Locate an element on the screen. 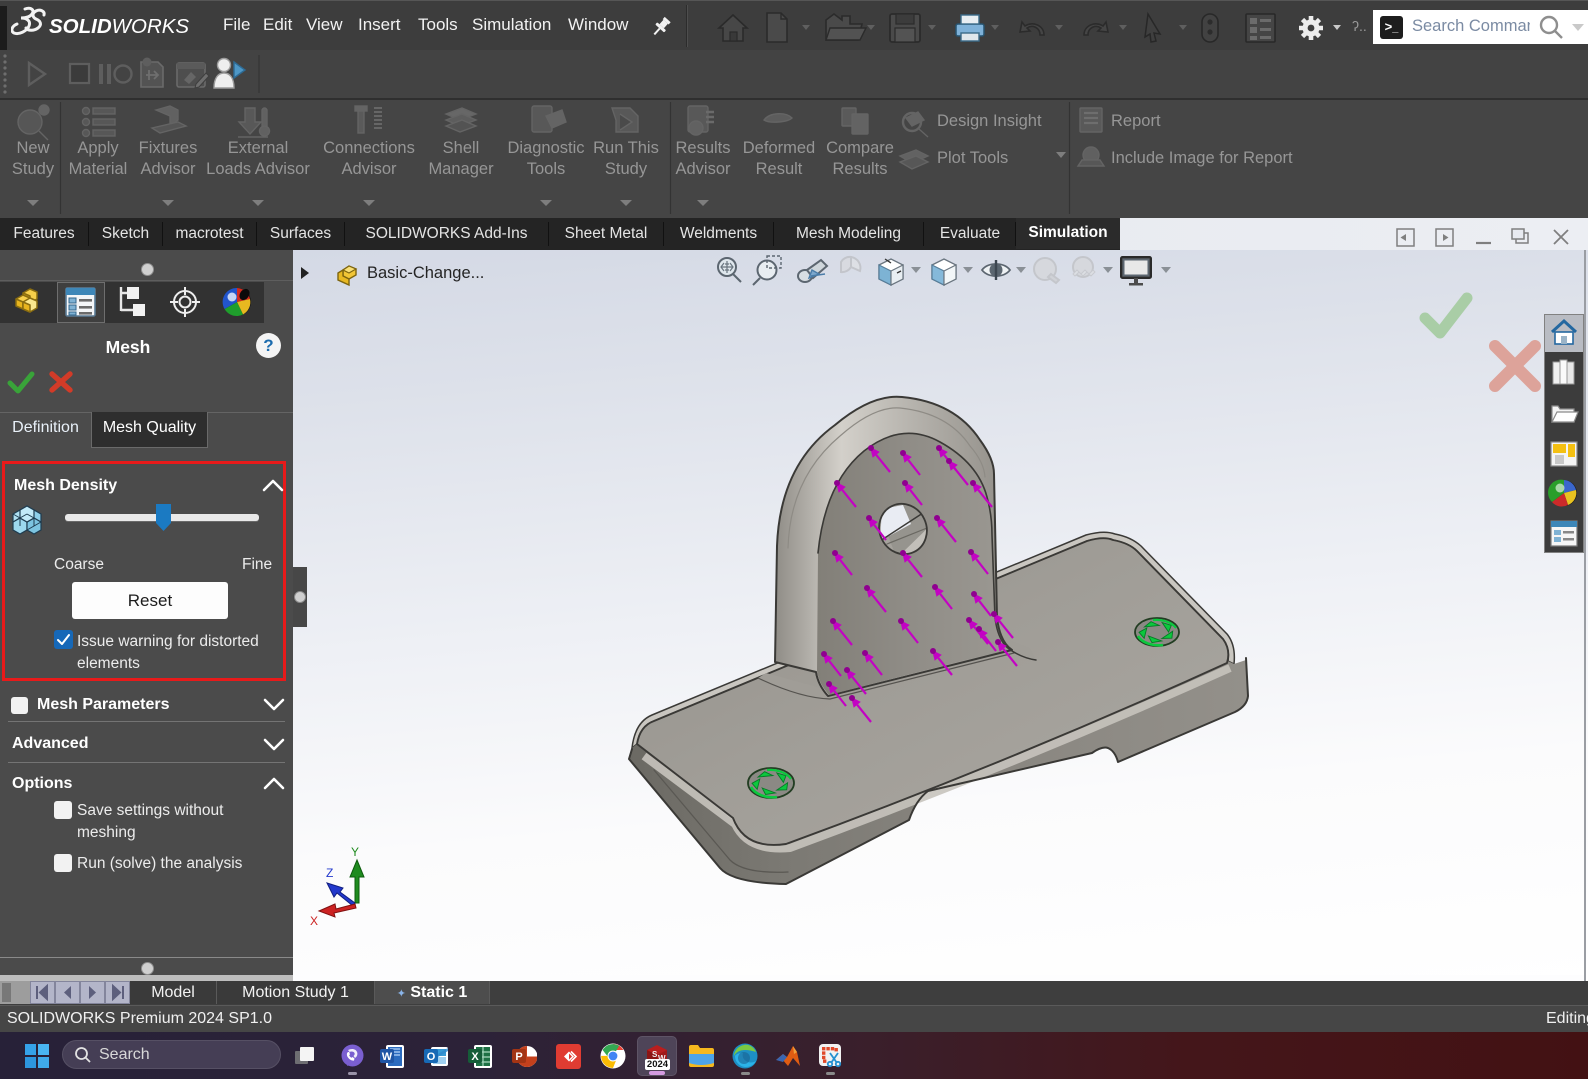  svg-text: Y is located at coordinates (355, 852).